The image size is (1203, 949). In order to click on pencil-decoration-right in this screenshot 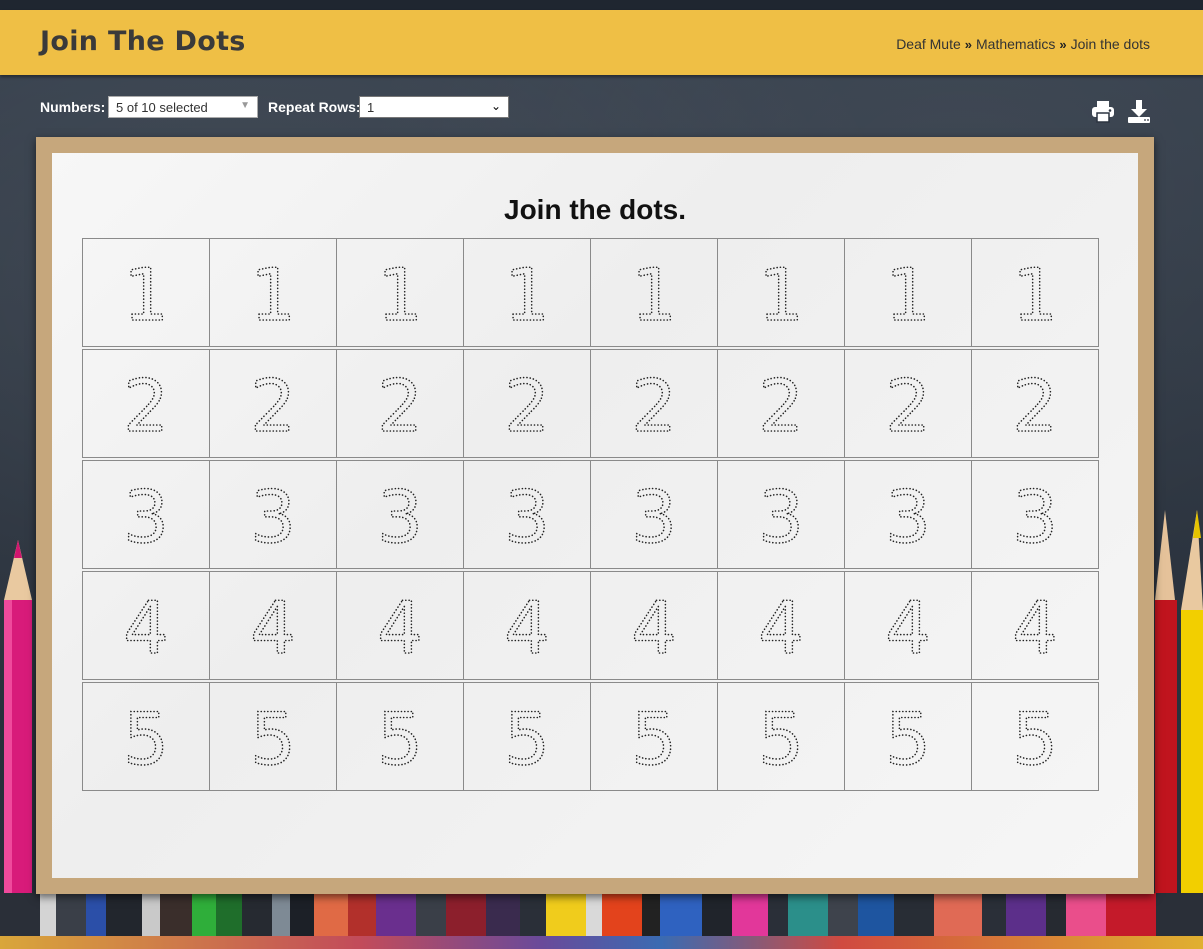, I will do `click(1179, 725)`.